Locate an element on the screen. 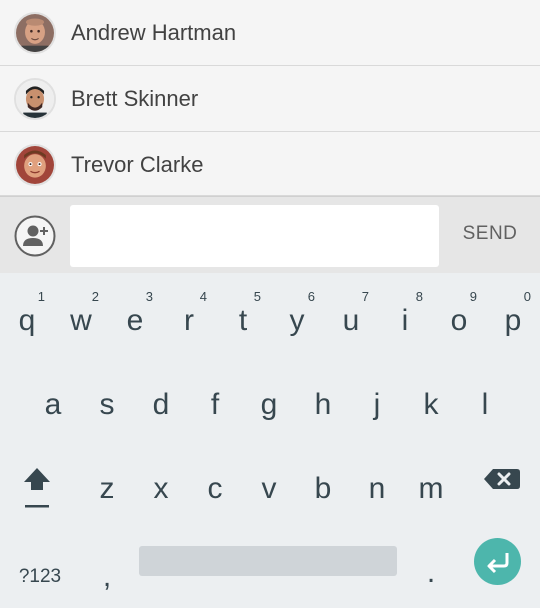 The width and height of the screenshot is (540, 608). compose-bar: SEND is located at coordinates (270, 234).